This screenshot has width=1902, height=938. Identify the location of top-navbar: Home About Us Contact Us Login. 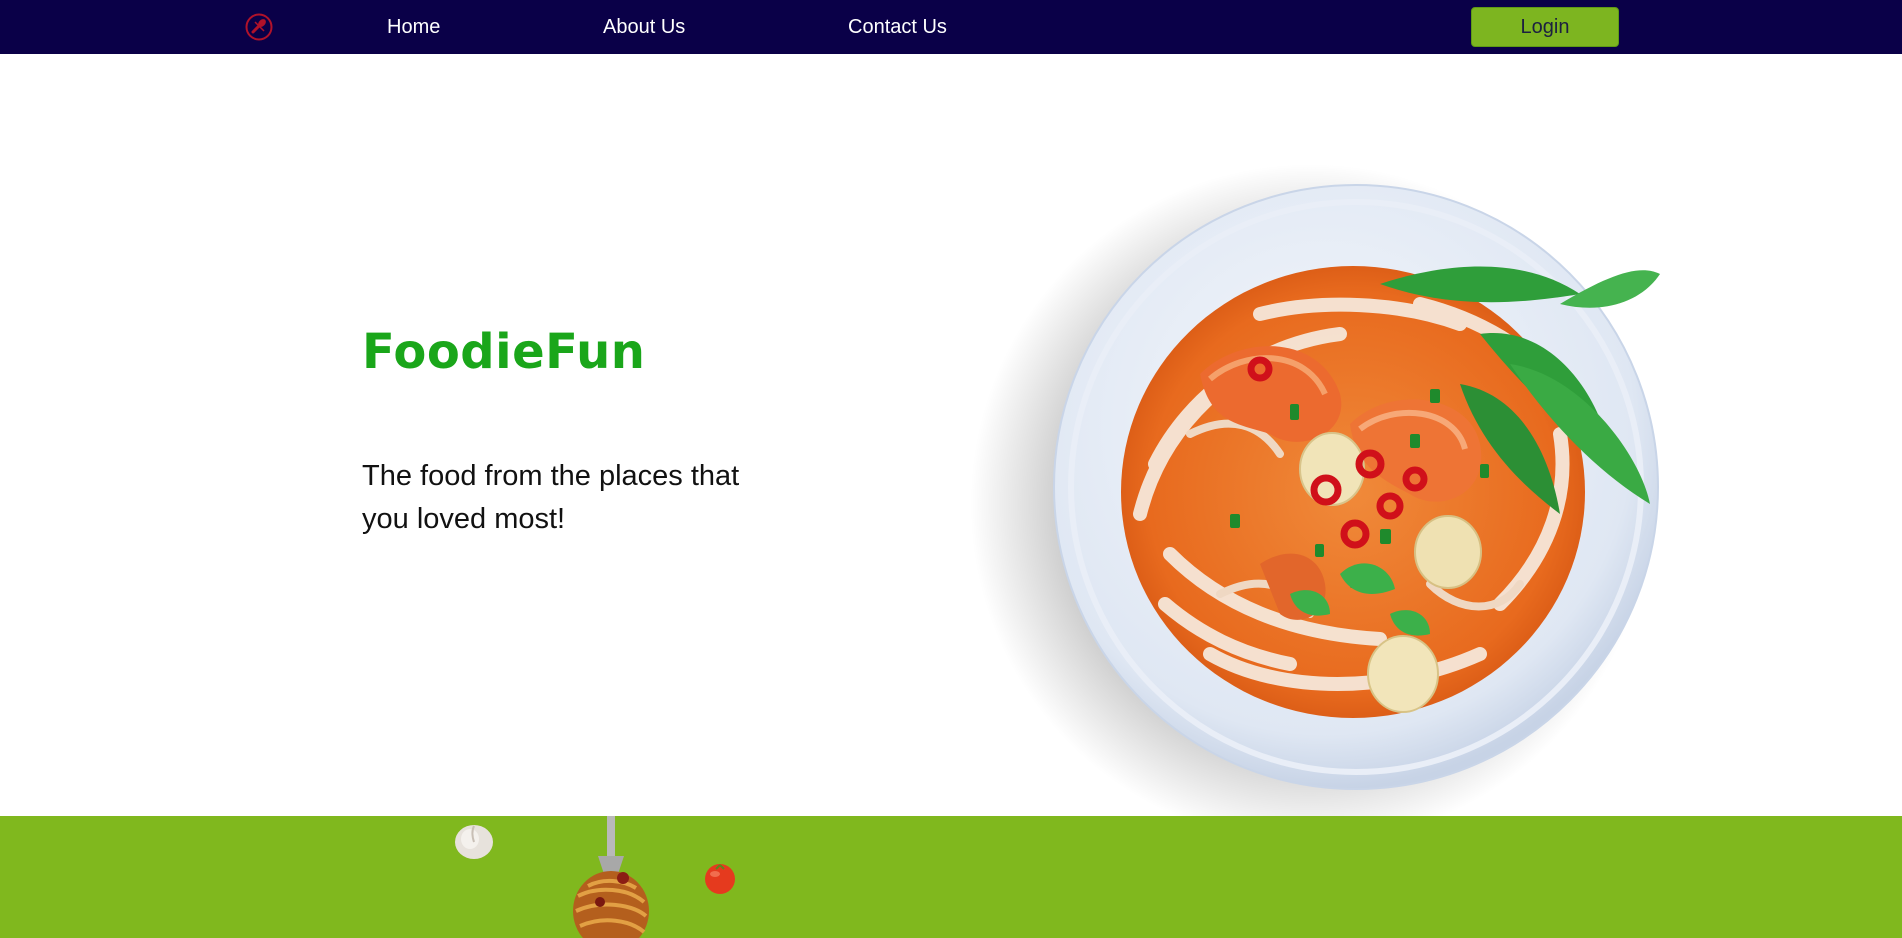
(951, 27).